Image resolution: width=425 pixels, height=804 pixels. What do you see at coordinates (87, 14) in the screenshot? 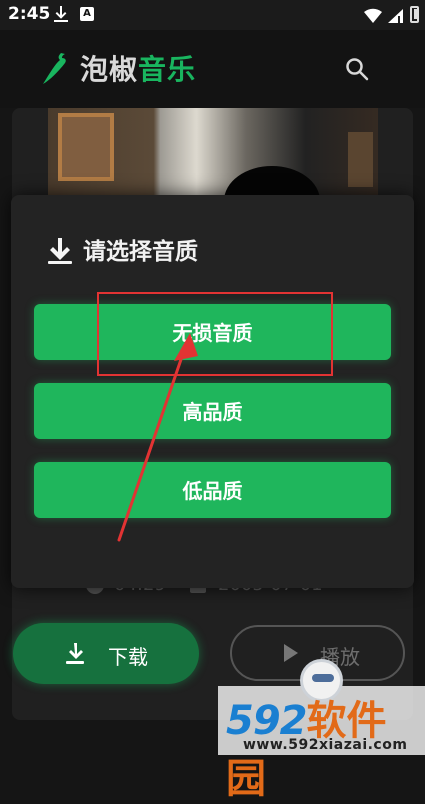
I see `a-icon: A` at bounding box center [87, 14].